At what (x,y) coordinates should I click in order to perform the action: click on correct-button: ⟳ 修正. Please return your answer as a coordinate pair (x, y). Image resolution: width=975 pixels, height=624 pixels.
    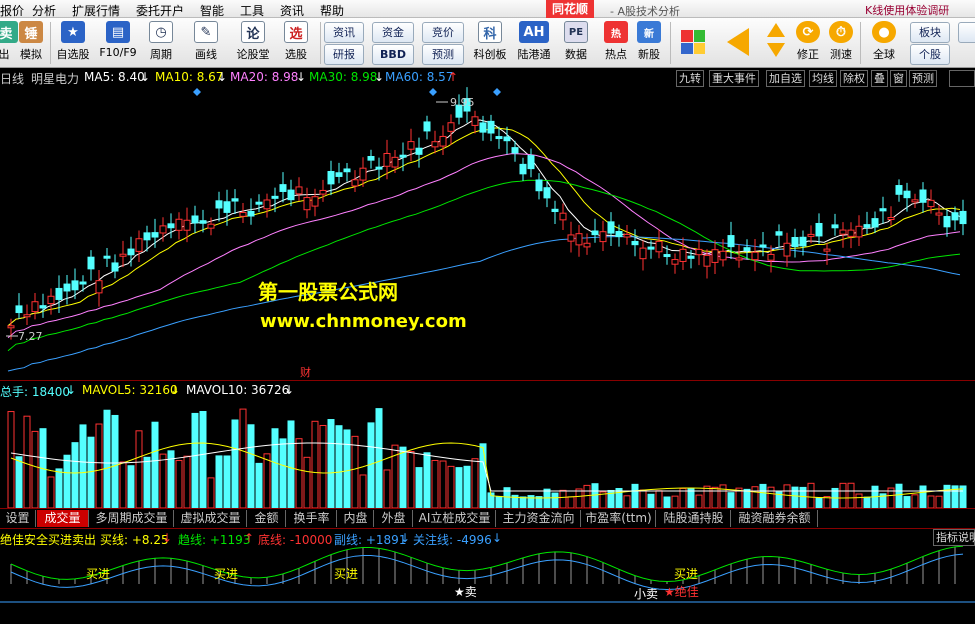
    Looking at the image, I should click on (808, 43).